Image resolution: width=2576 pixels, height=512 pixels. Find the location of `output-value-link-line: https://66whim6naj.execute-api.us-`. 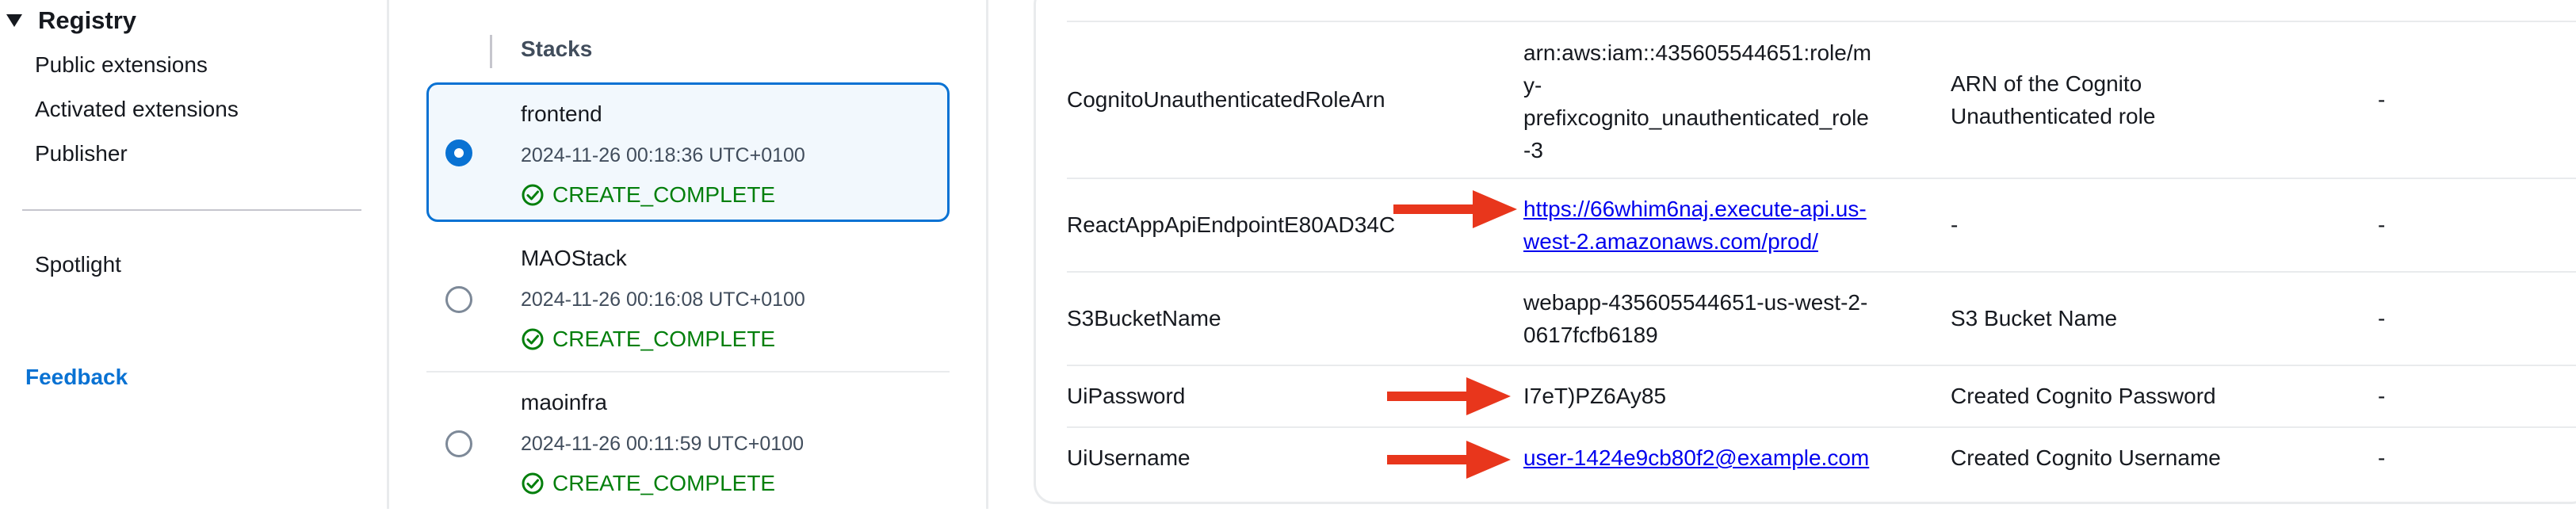

output-value-link-line: https://66whim6naj.execute-api.us- is located at coordinates (1695, 209).